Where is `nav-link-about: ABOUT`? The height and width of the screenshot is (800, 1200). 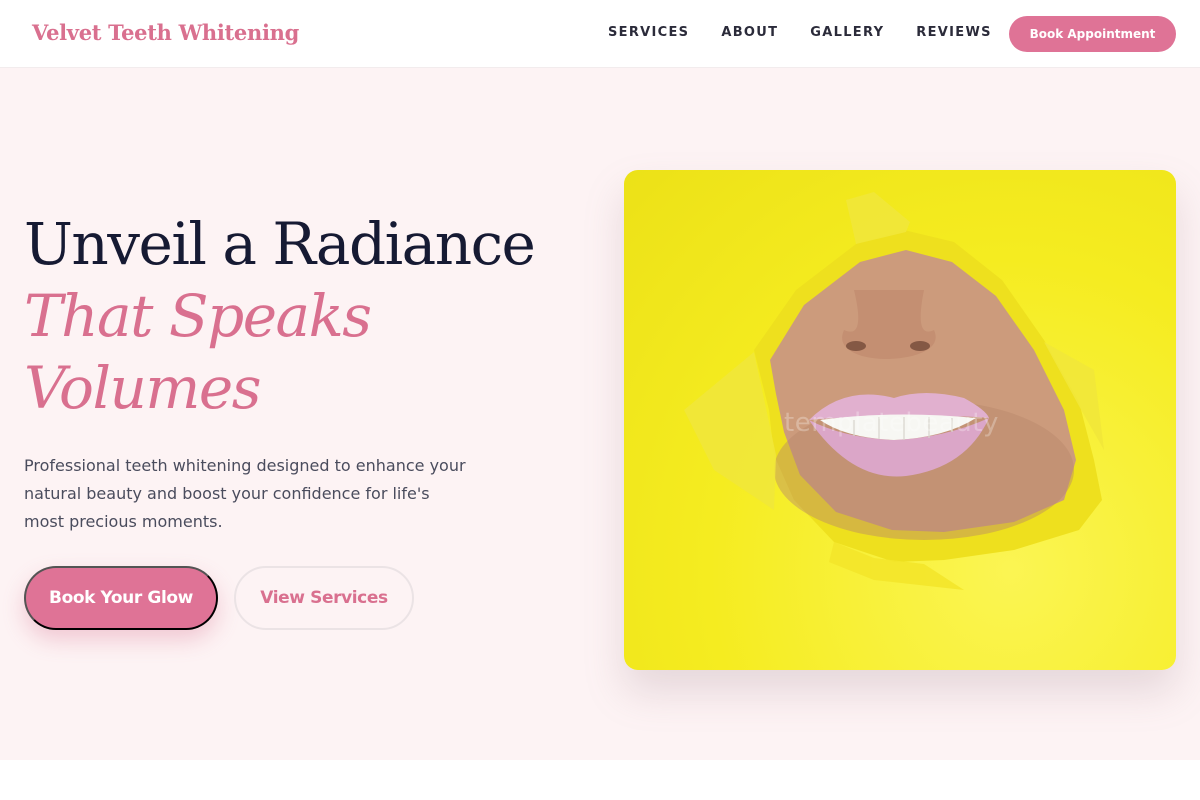
nav-link-about: ABOUT is located at coordinates (749, 32).